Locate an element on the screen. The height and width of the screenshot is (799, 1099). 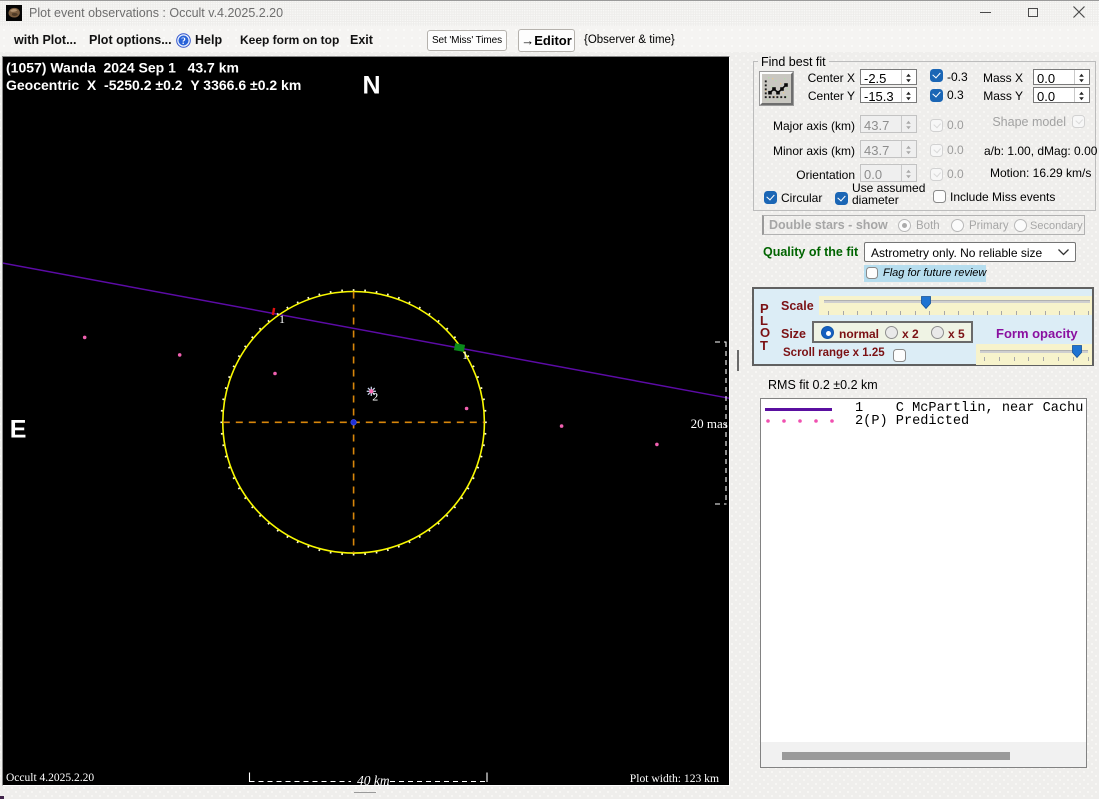
svg-text: E is located at coordinates (18, 429).